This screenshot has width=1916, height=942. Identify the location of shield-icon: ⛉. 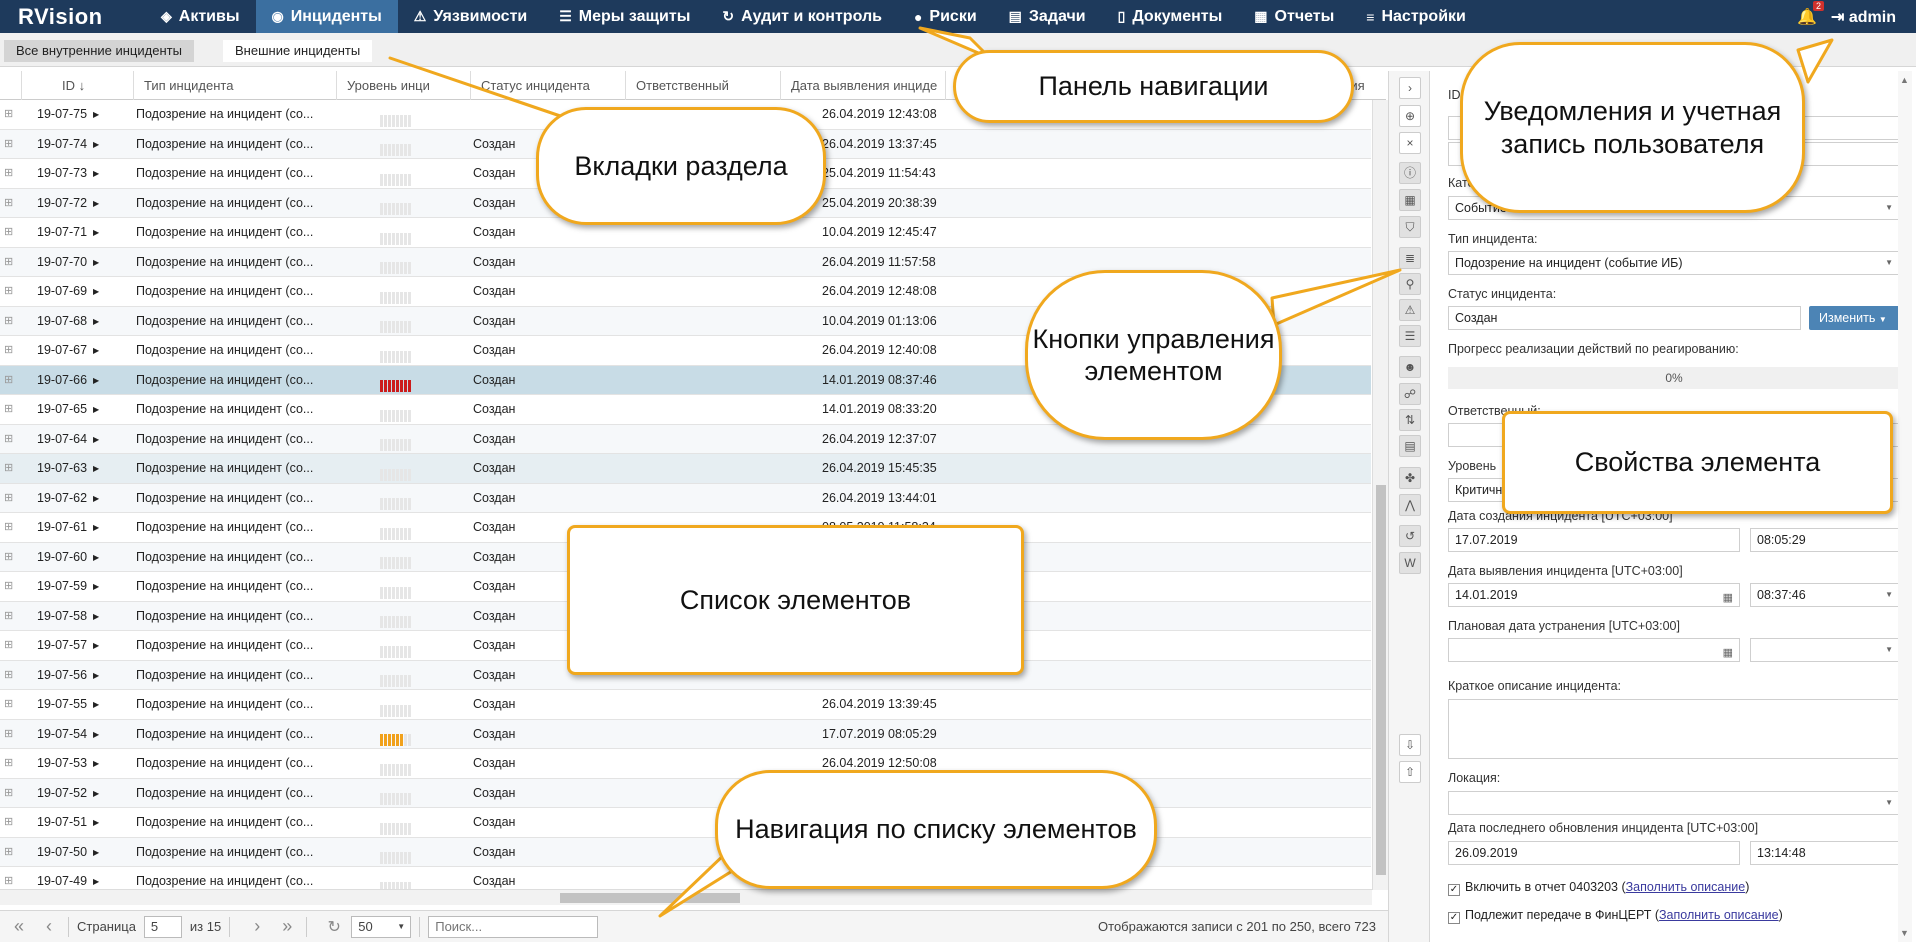
(1410, 227).